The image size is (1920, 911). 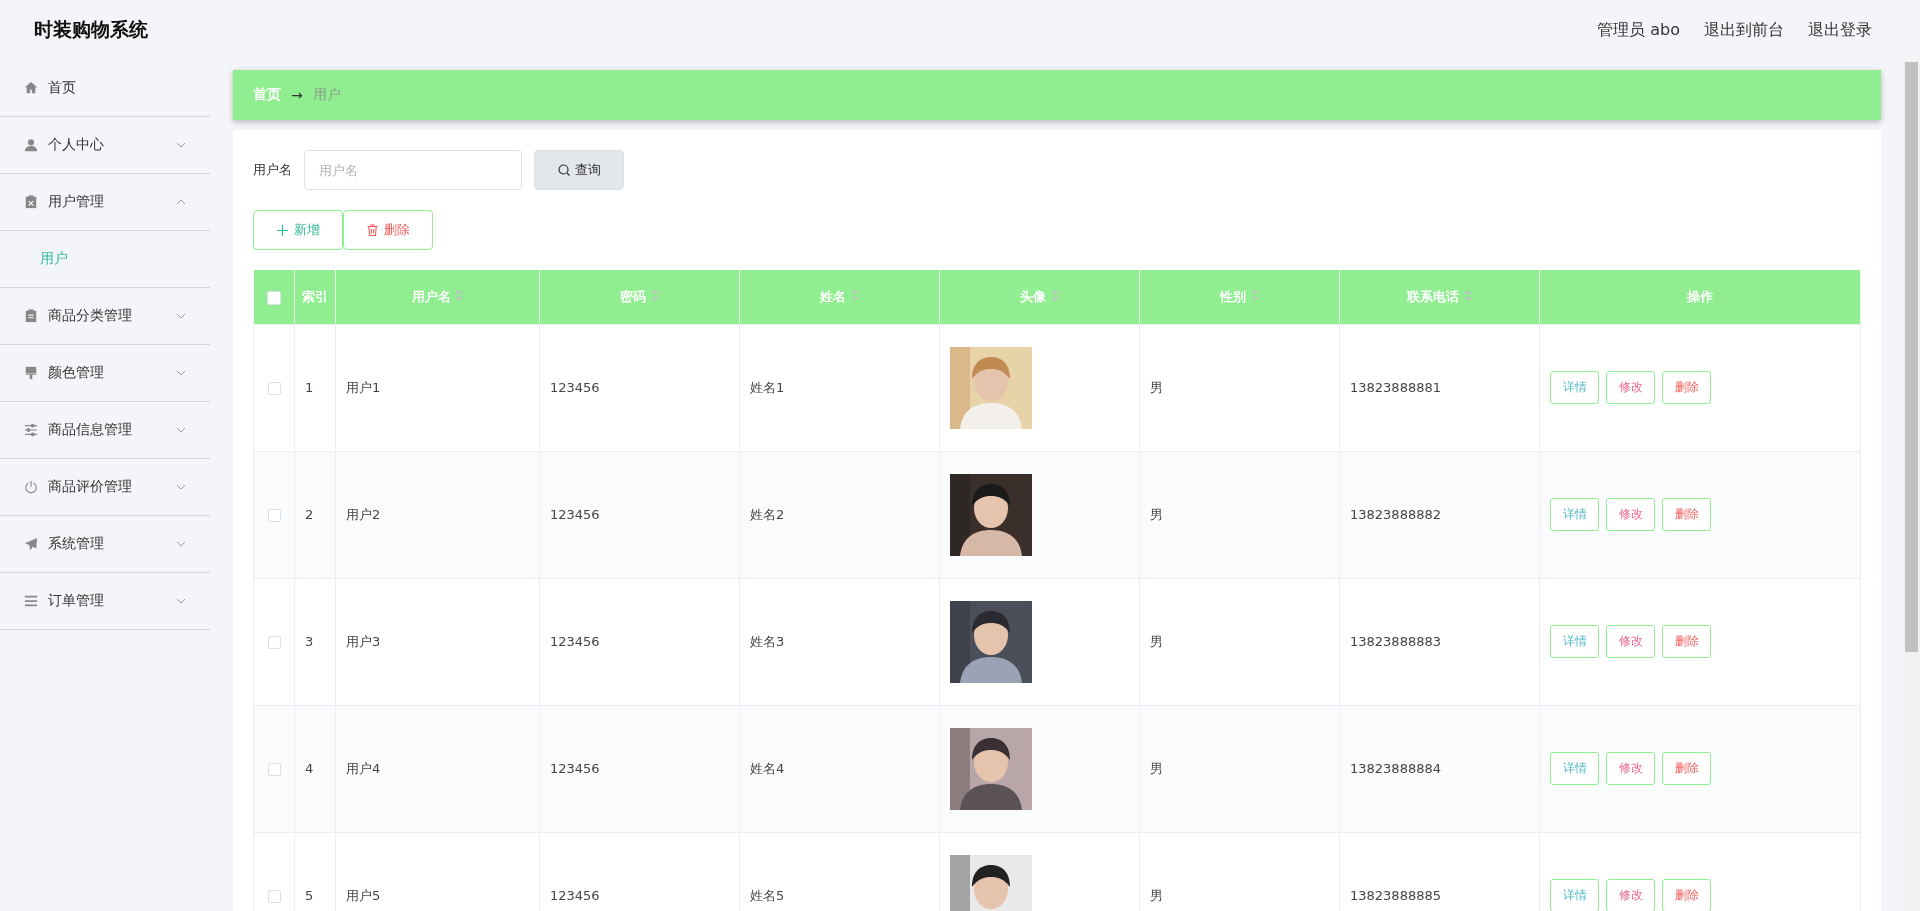 I want to click on table-cell: 13823888883, so click(x=1395, y=641).